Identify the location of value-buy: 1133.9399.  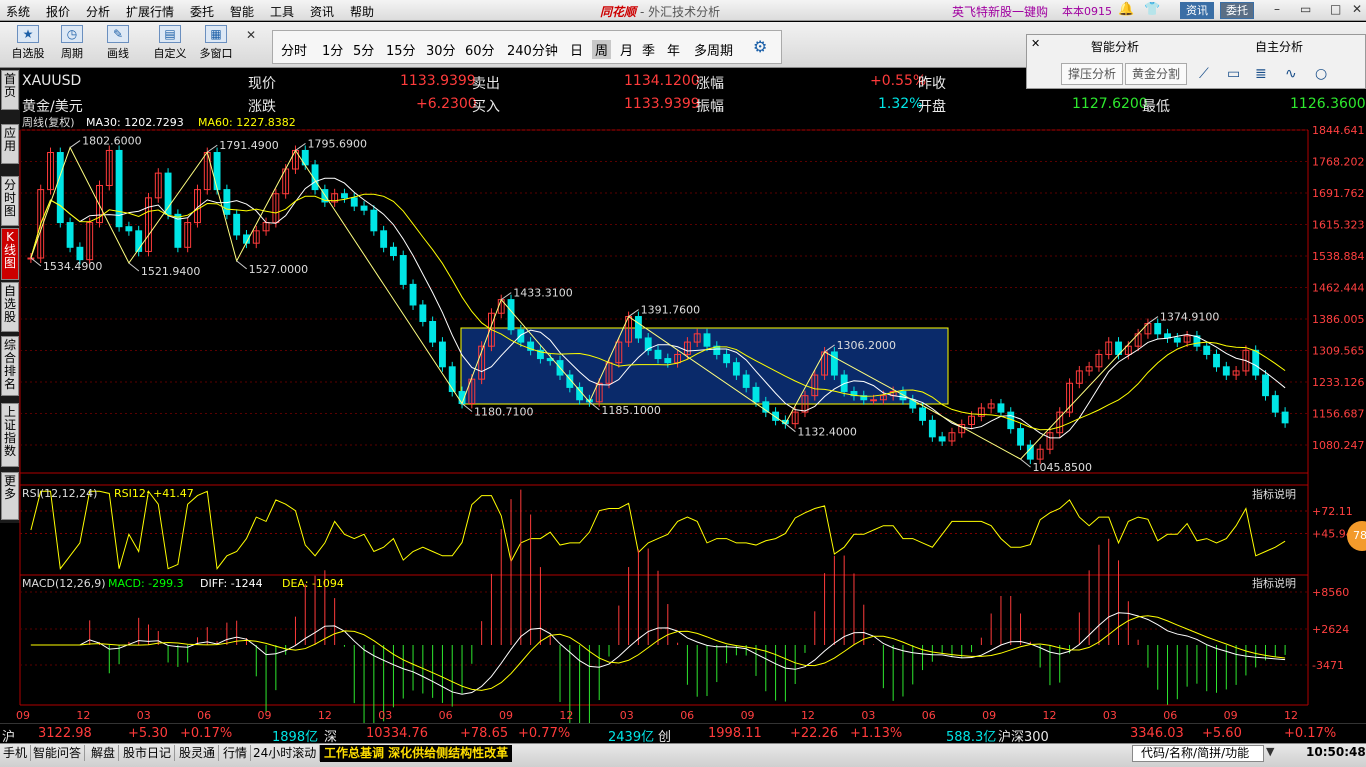
(662, 104).